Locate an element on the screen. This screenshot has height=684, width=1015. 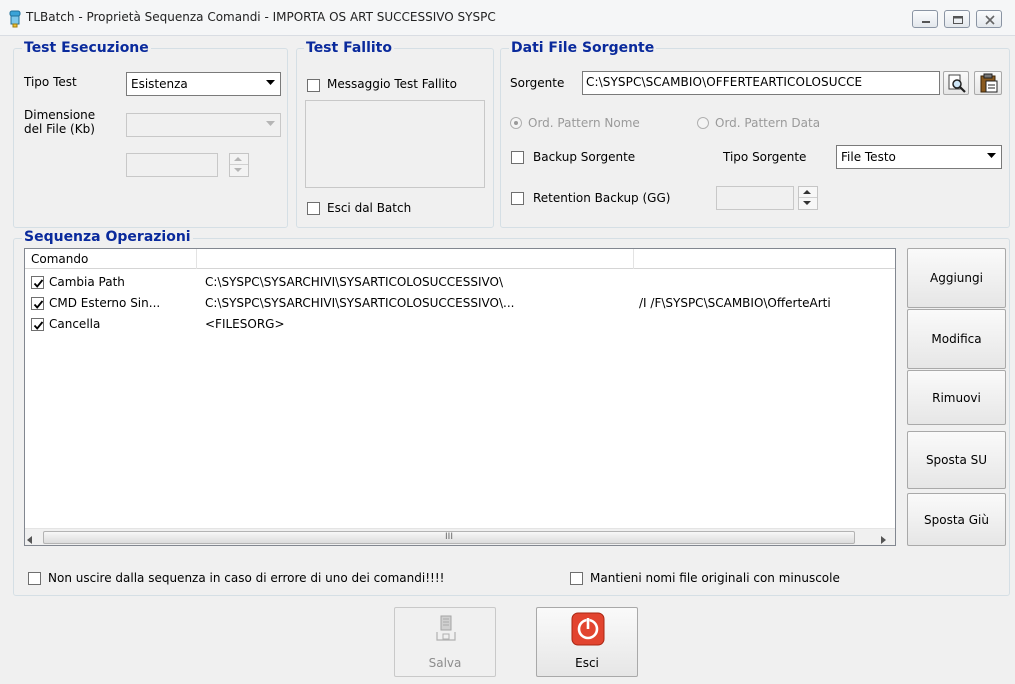
column-header-comando: Comando is located at coordinates (111, 259).